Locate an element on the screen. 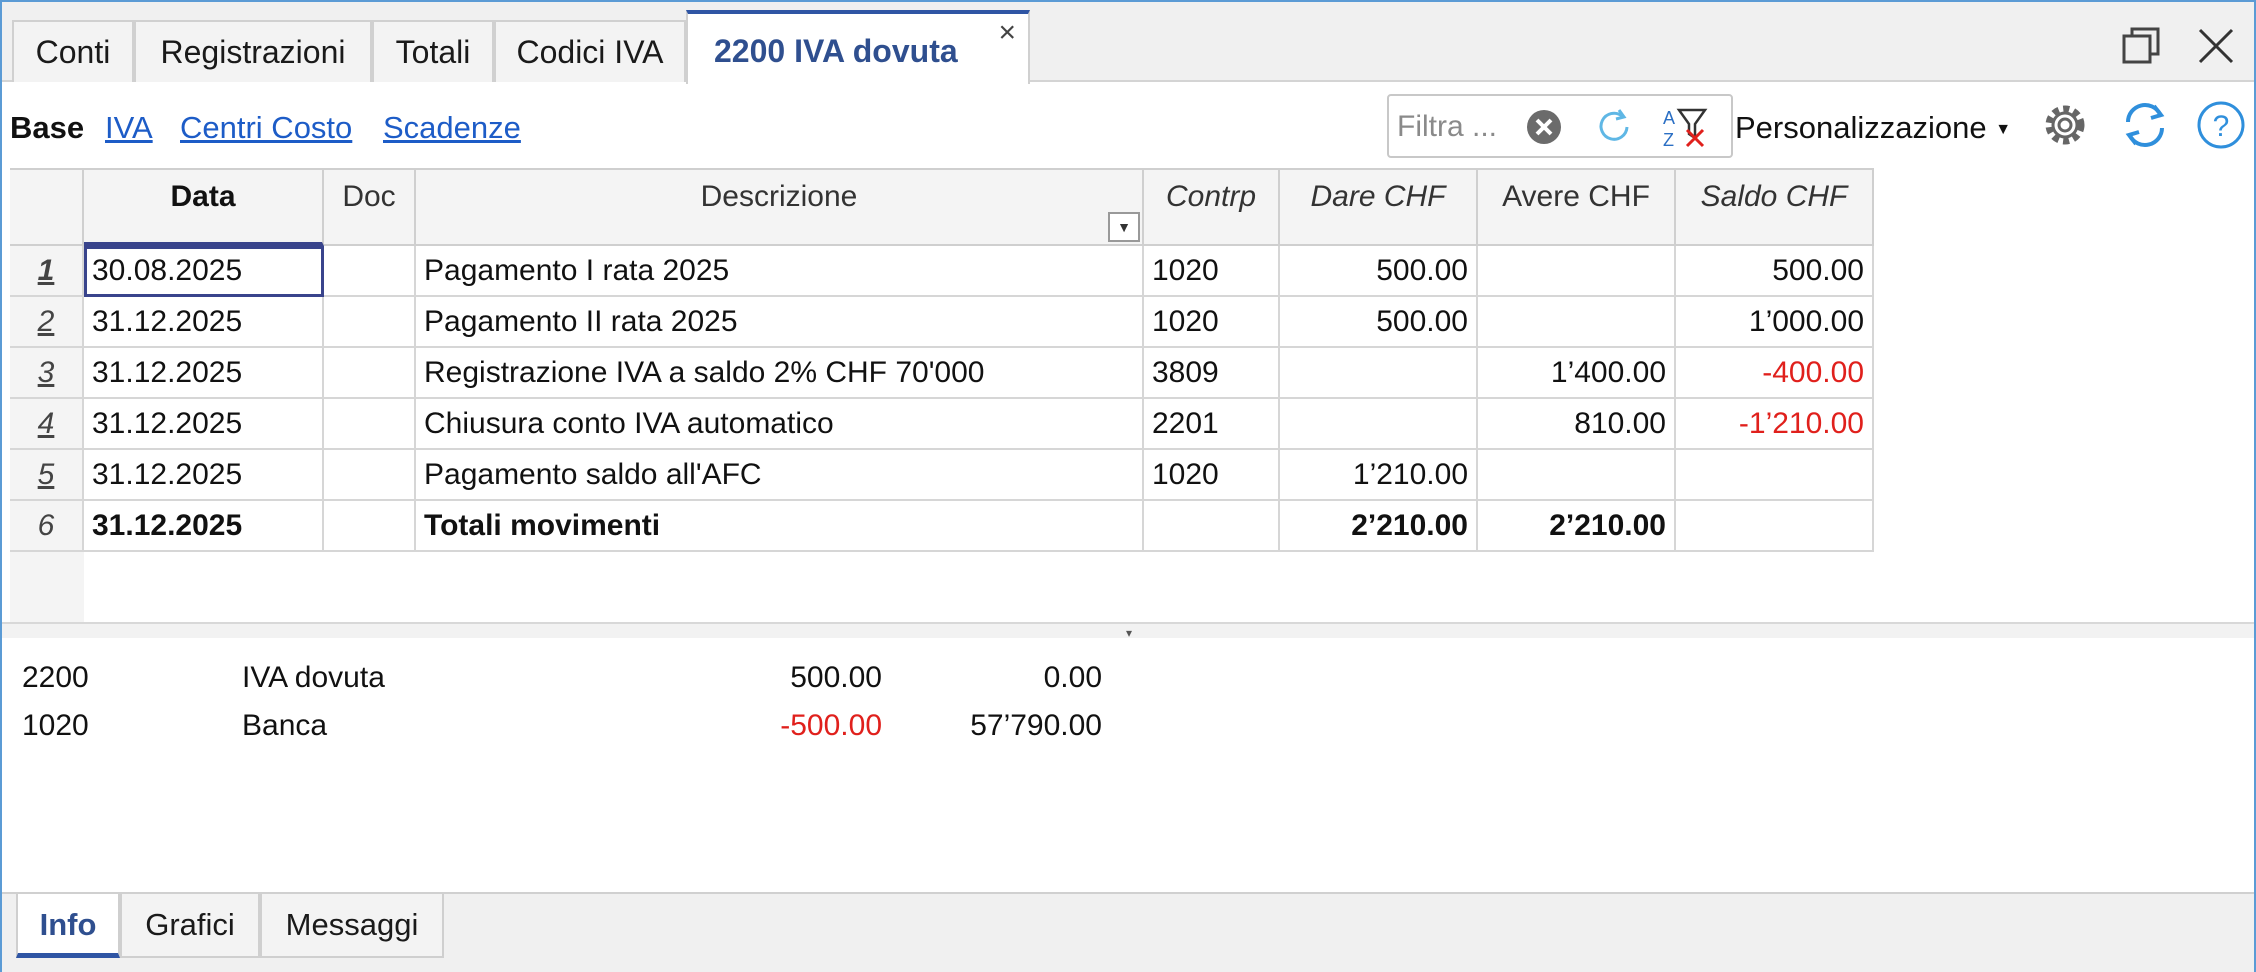 This screenshot has width=2256, height=972. cell-contrp: 3809 is located at coordinates (1212, 373).